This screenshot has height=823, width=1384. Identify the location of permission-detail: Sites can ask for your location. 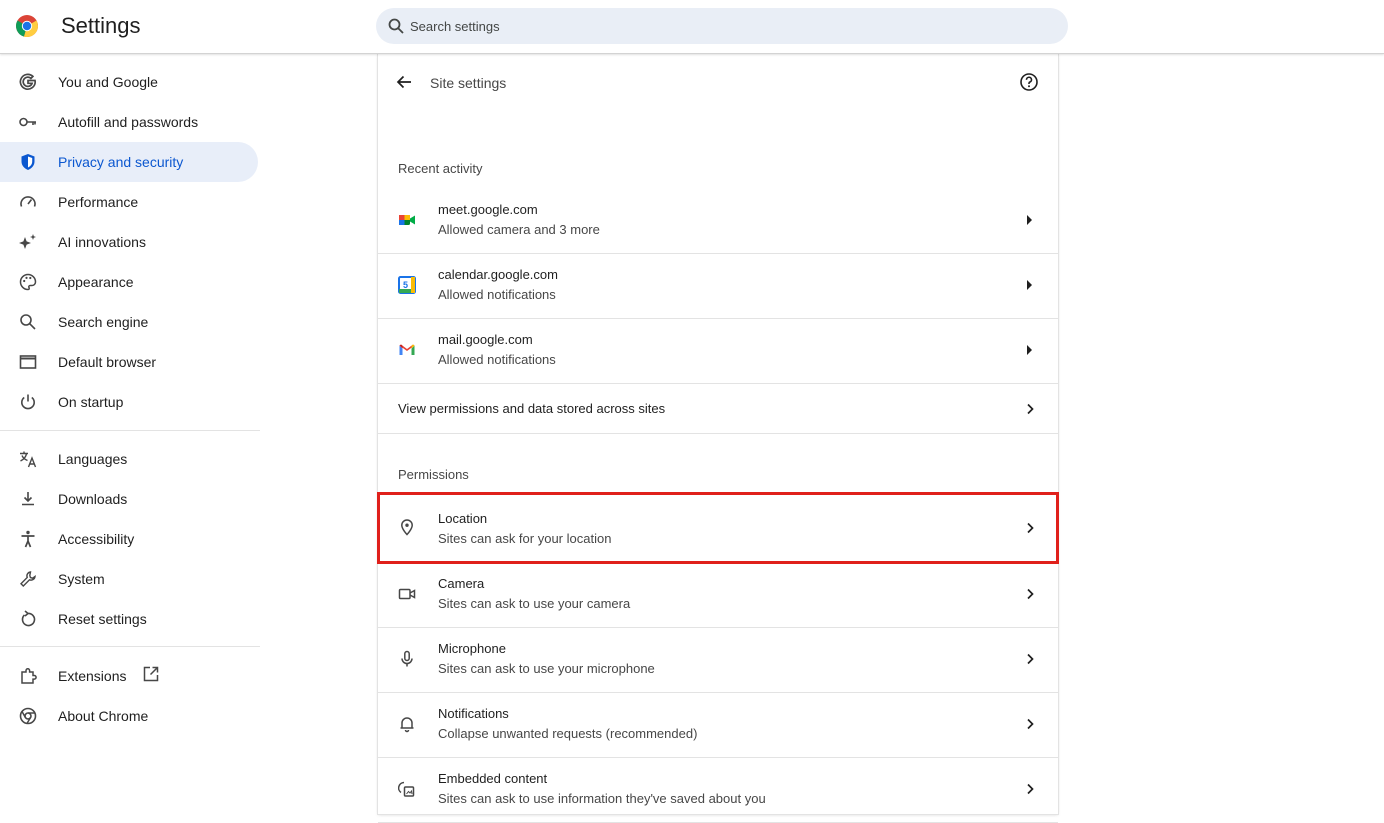
(525, 538).